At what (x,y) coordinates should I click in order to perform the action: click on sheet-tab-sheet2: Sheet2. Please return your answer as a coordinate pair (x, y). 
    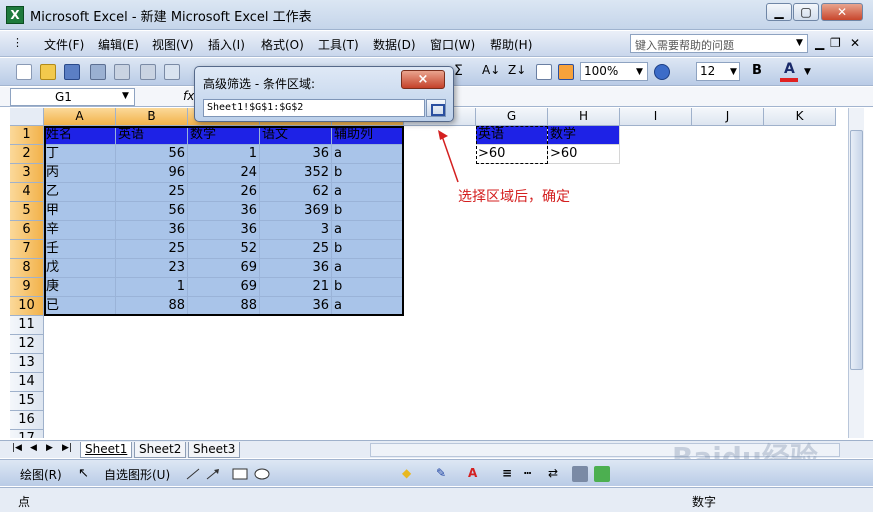
    Looking at the image, I should click on (160, 450).